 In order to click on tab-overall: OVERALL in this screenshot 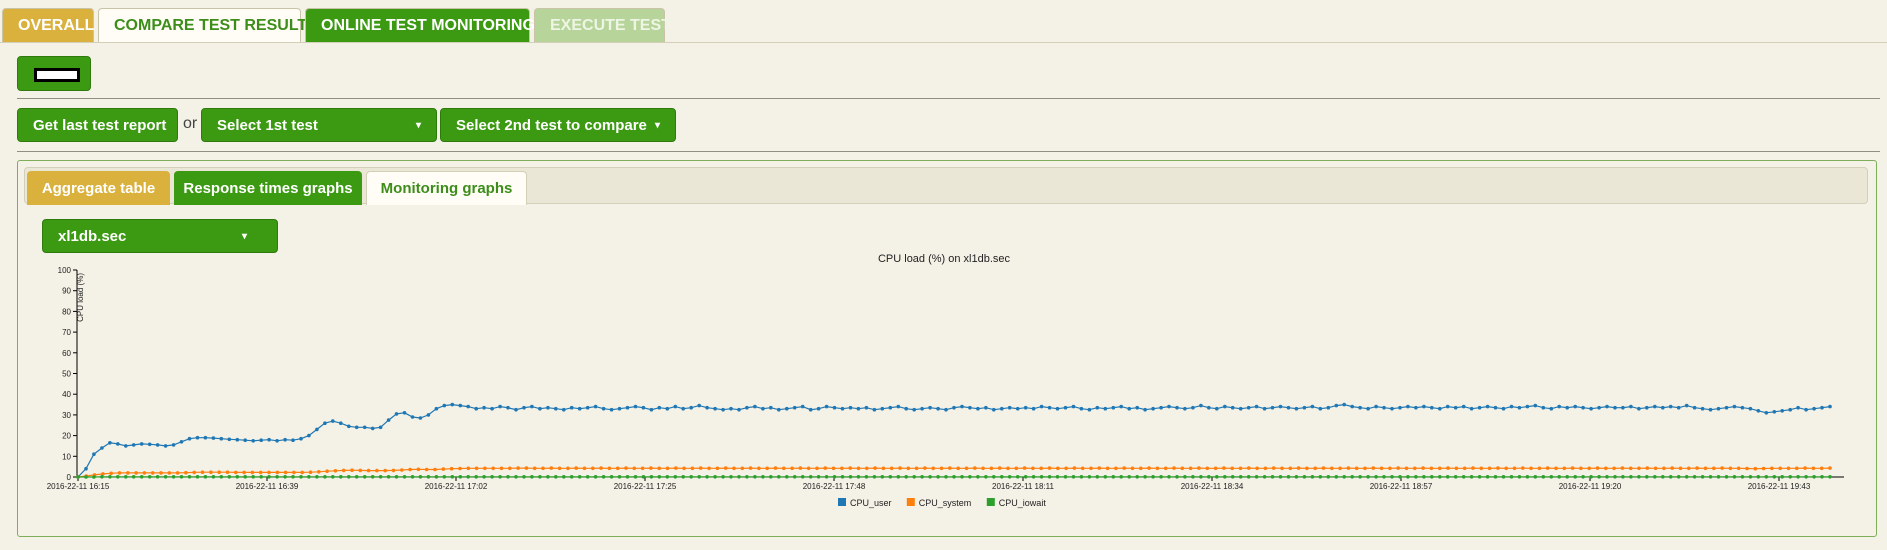, I will do `click(48, 25)`.